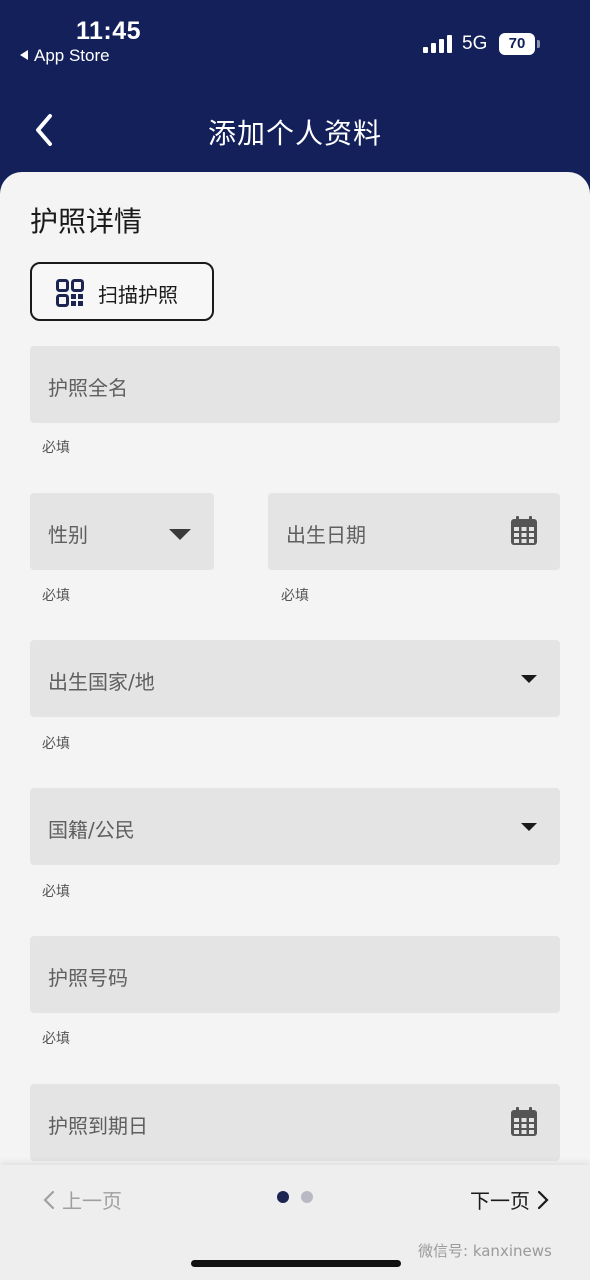  Describe the element at coordinates (307, 1197) in the screenshot. I see `page-dot` at that location.